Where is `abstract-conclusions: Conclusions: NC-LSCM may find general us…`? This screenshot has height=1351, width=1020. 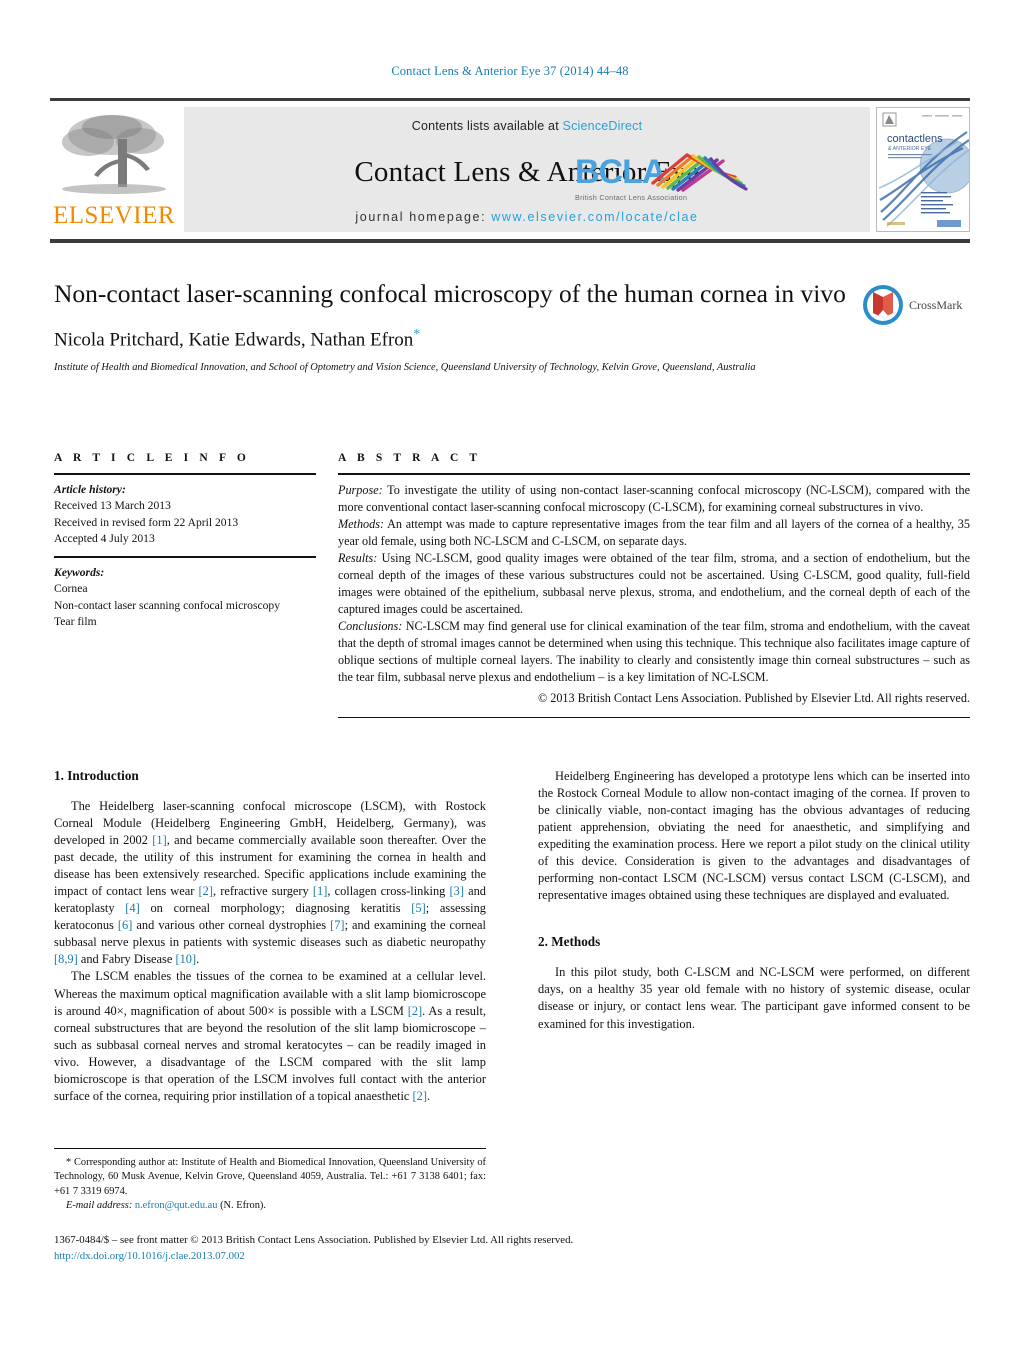 abstract-conclusions: Conclusions: NC-LSCM may find general us… is located at coordinates (654, 652).